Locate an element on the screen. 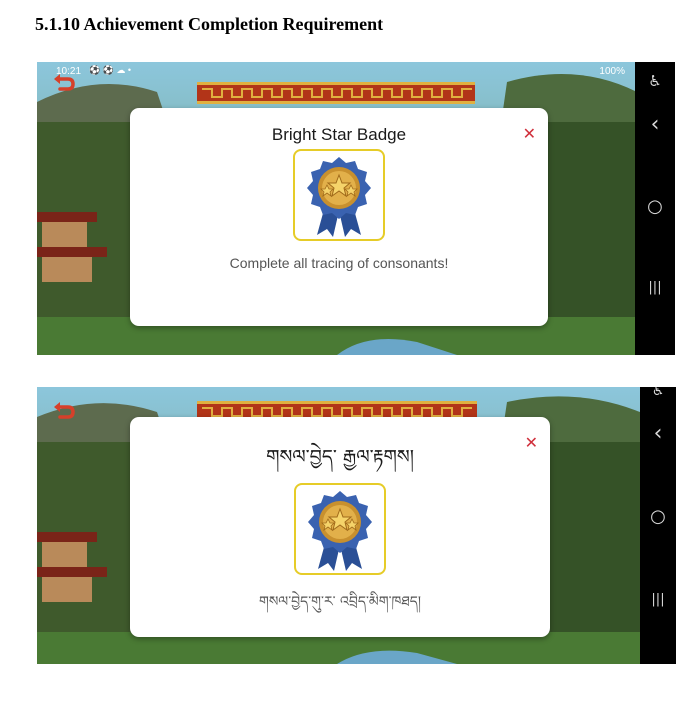  badge-title: Bright Star Badge is located at coordinates (339, 134).